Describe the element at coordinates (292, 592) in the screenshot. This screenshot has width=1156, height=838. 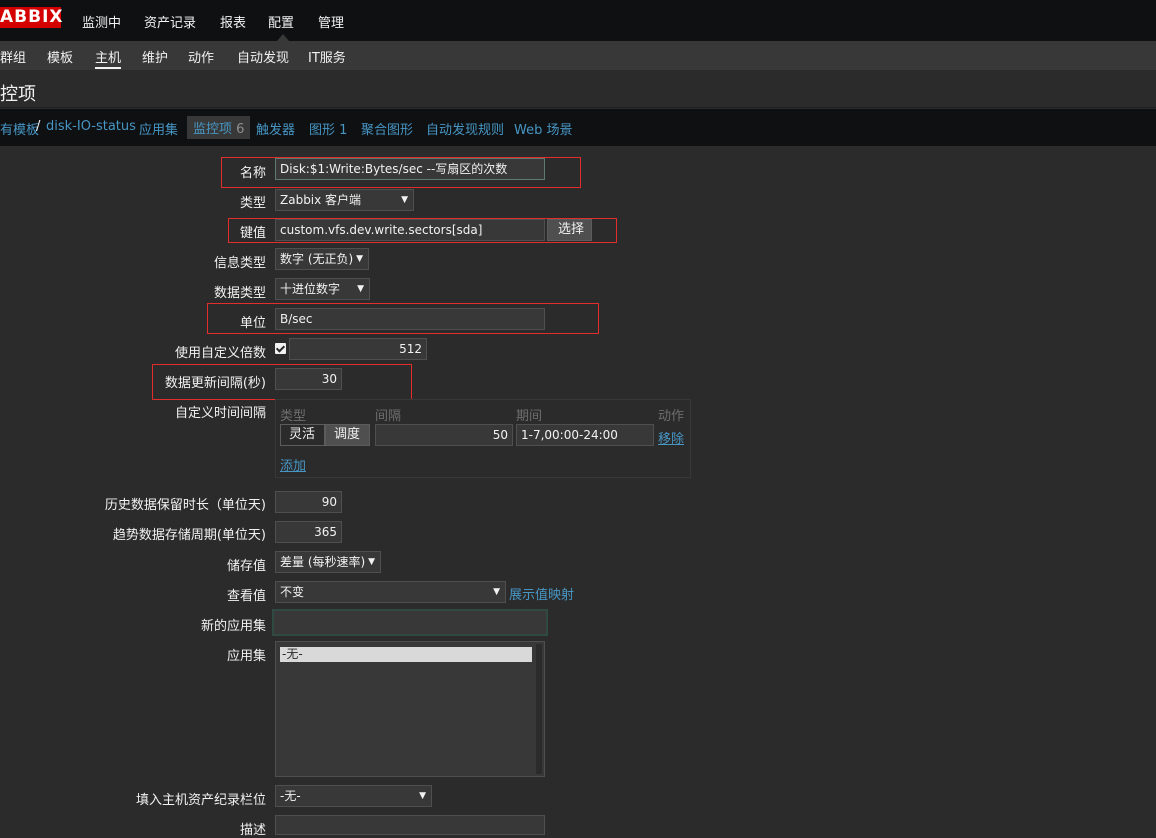
I see `show-value-select-value: 不变` at that location.